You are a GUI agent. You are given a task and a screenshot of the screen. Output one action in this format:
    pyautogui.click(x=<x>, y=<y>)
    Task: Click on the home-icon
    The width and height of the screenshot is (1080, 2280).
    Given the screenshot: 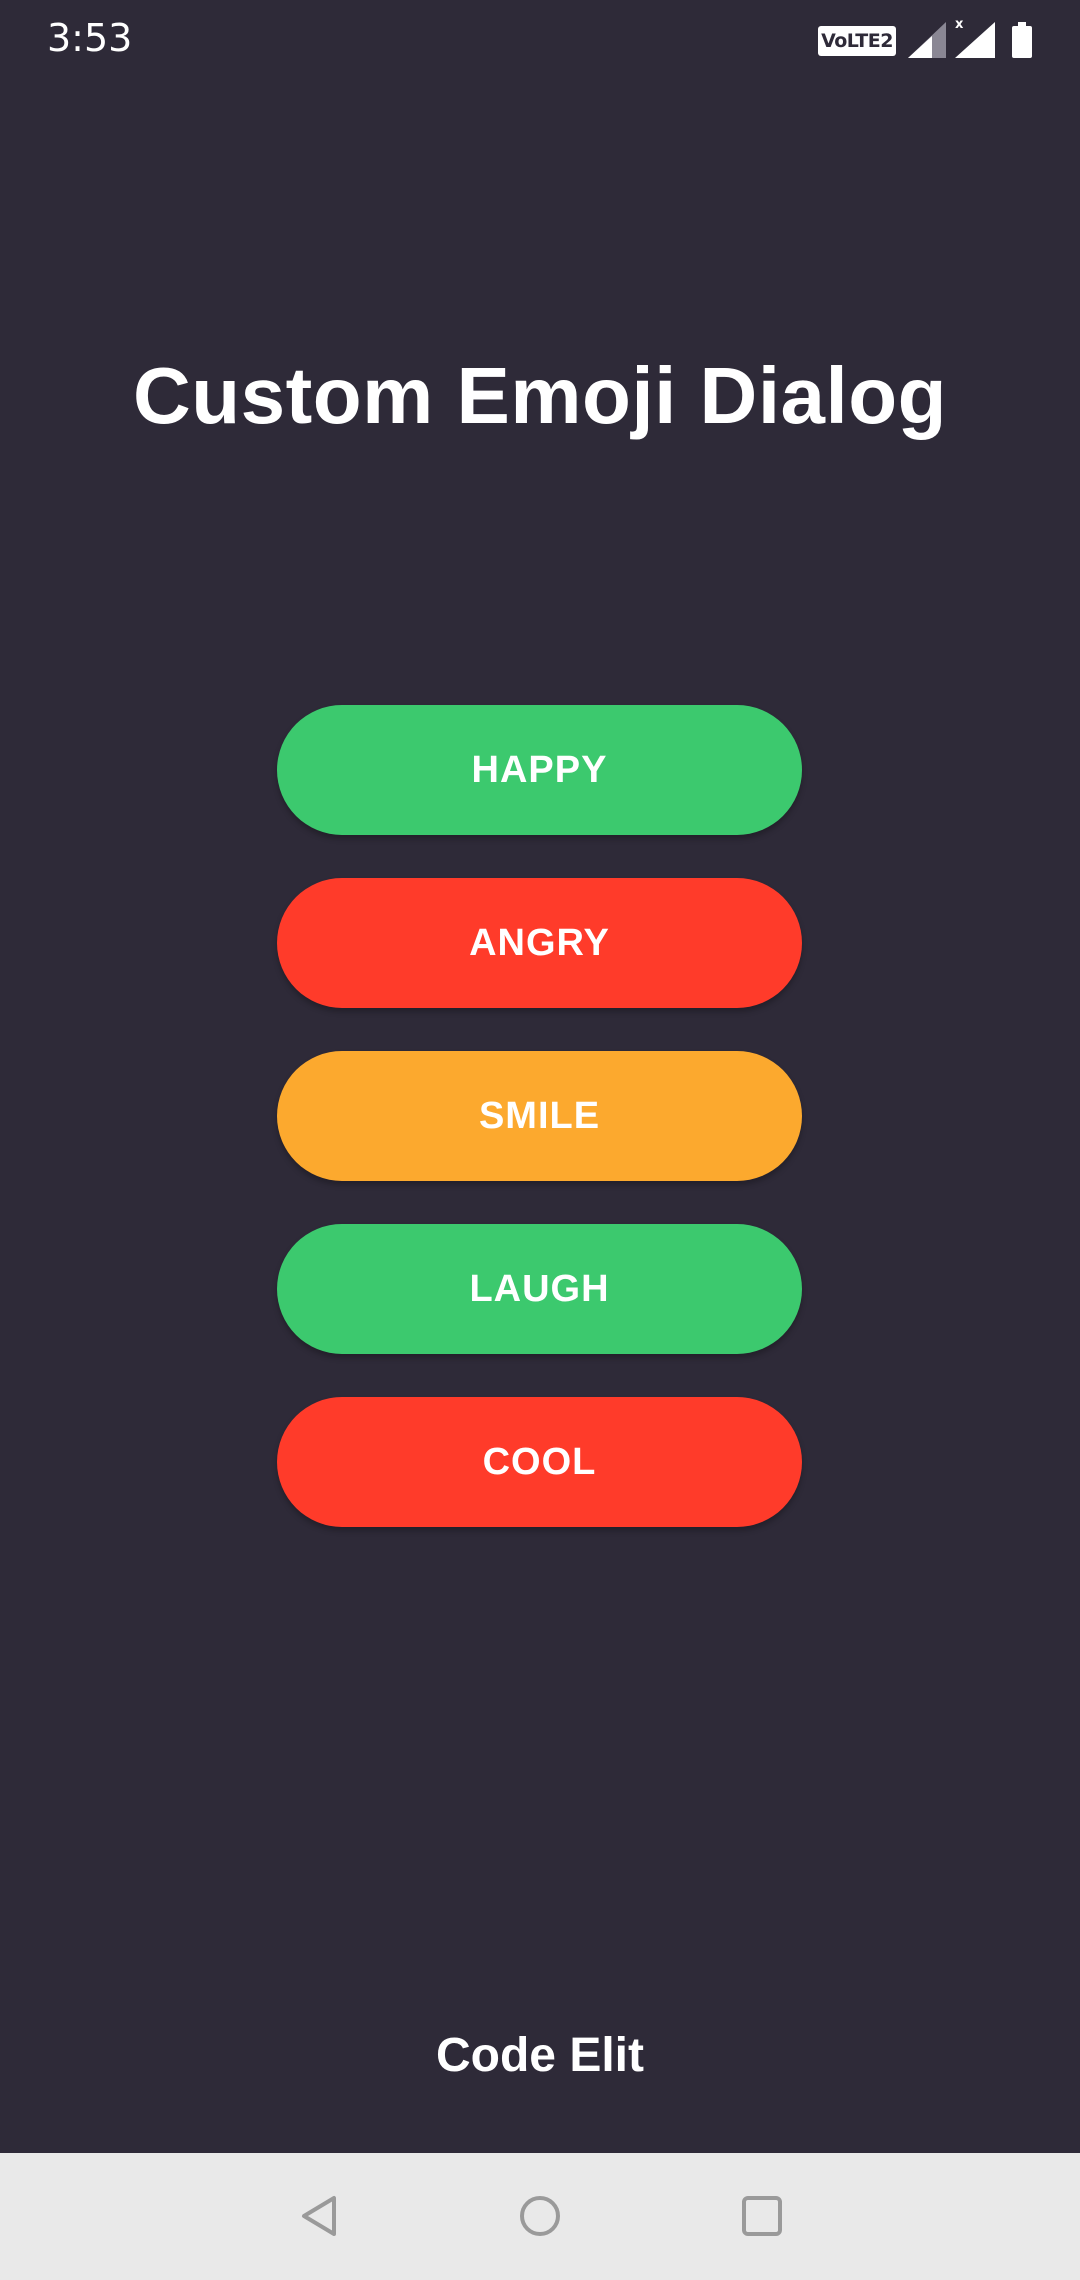 What is the action you would take?
    pyautogui.click(x=540, y=2216)
    